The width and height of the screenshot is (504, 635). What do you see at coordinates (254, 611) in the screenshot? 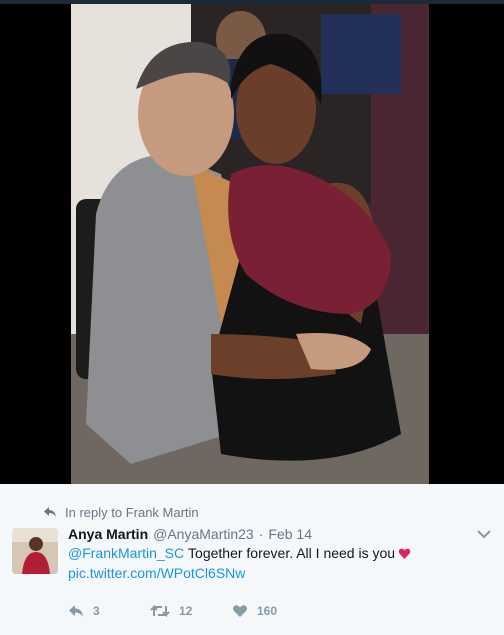
I see `like-button: 160` at bounding box center [254, 611].